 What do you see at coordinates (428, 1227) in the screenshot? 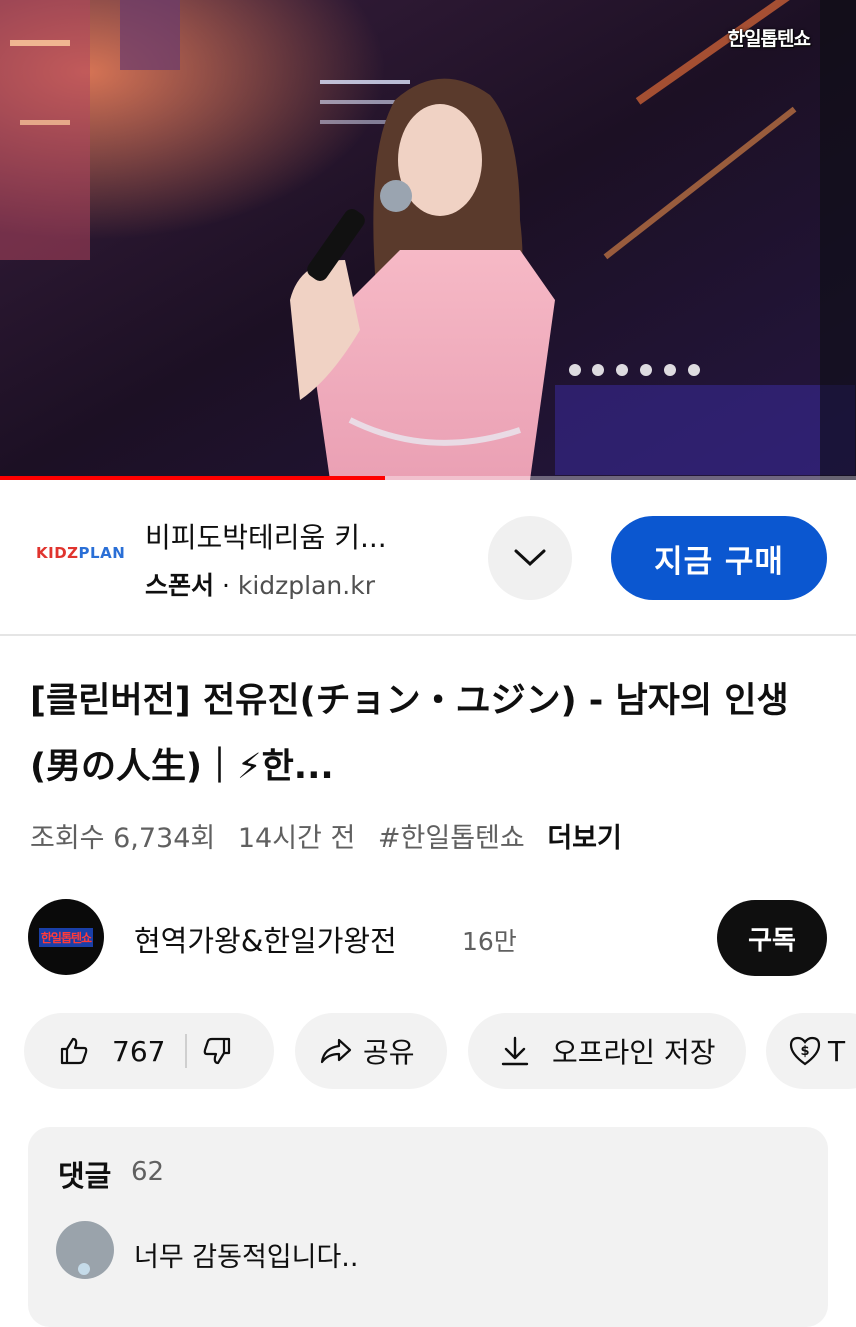
I see `comments-section: 댓글 62 너무 감동적입니다..` at bounding box center [428, 1227].